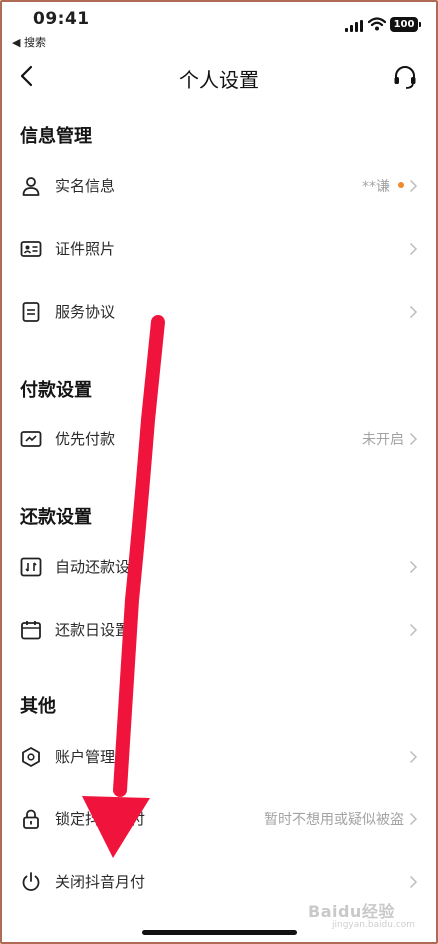  Describe the element at coordinates (123, 586) in the screenshot. I see `annotation-arrow-icon` at that location.